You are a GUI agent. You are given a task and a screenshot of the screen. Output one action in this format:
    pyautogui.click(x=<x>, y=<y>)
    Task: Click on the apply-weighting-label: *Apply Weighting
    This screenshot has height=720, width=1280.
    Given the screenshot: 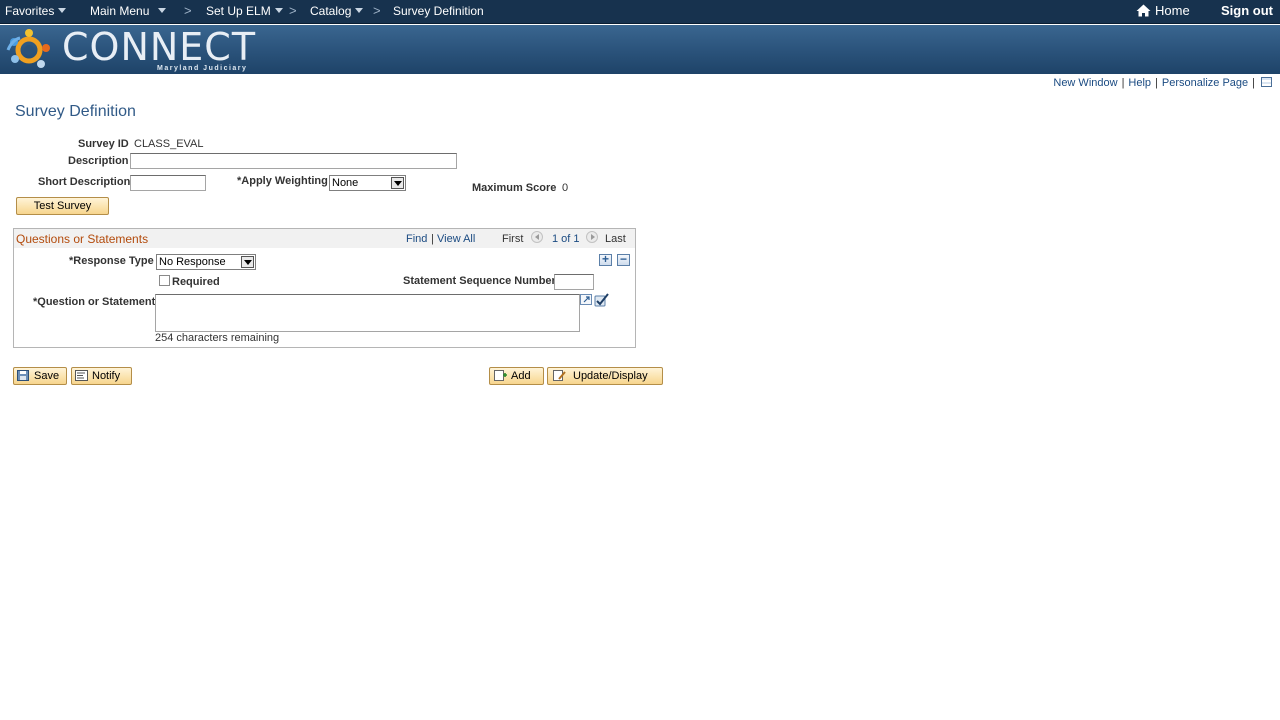 What is the action you would take?
    pyautogui.click(x=282, y=181)
    